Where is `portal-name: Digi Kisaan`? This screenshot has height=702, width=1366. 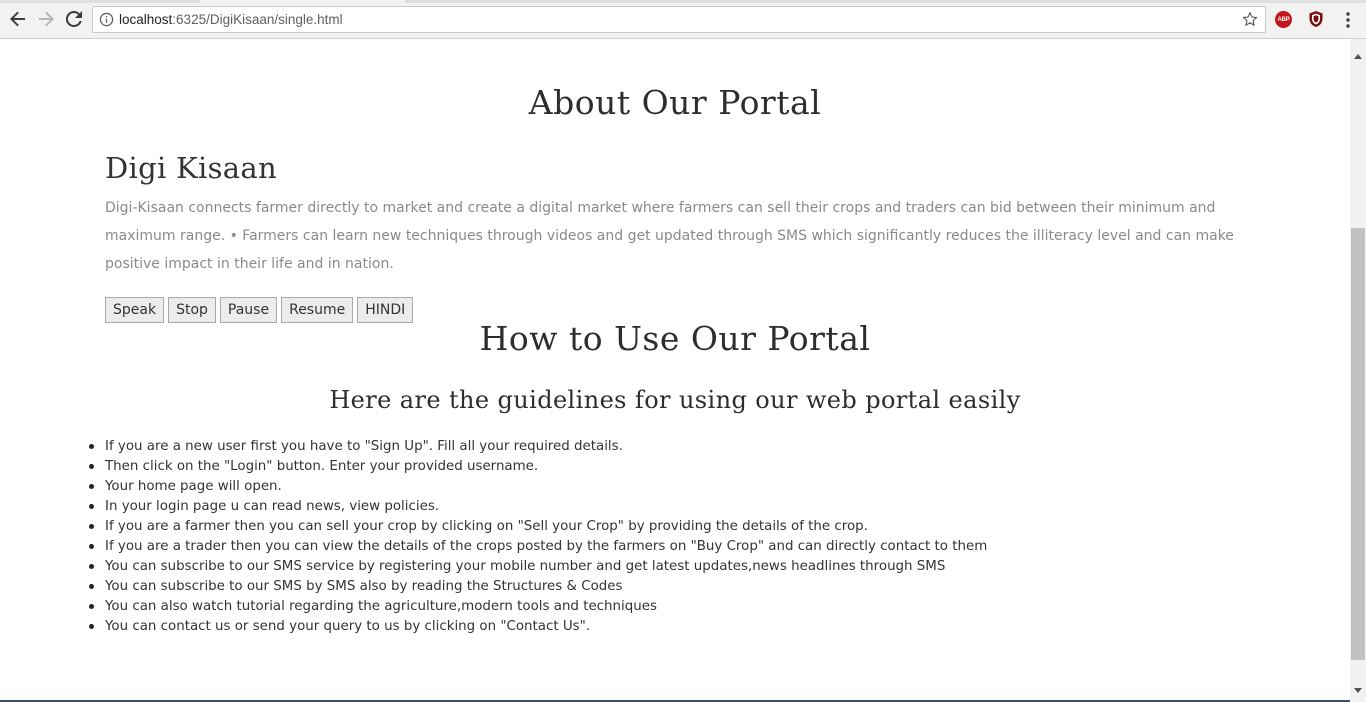
portal-name: Digi Kisaan is located at coordinates (191, 168).